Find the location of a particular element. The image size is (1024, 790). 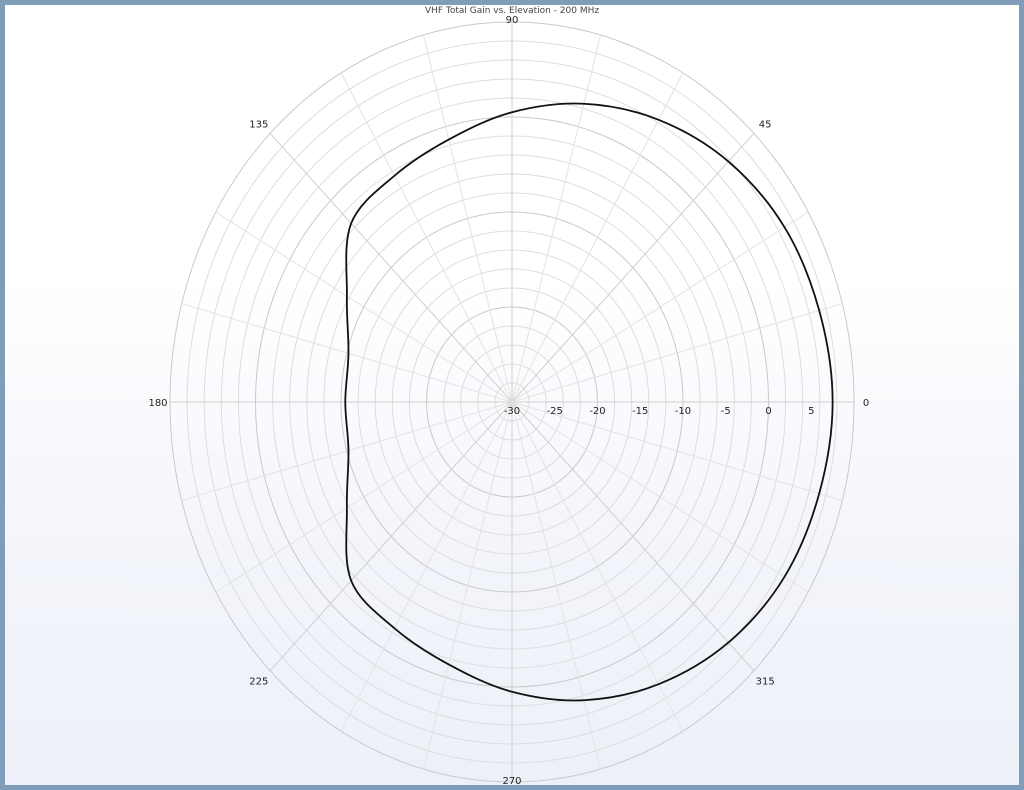

radial-tick-label: -25 is located at coordinates (555, 411).